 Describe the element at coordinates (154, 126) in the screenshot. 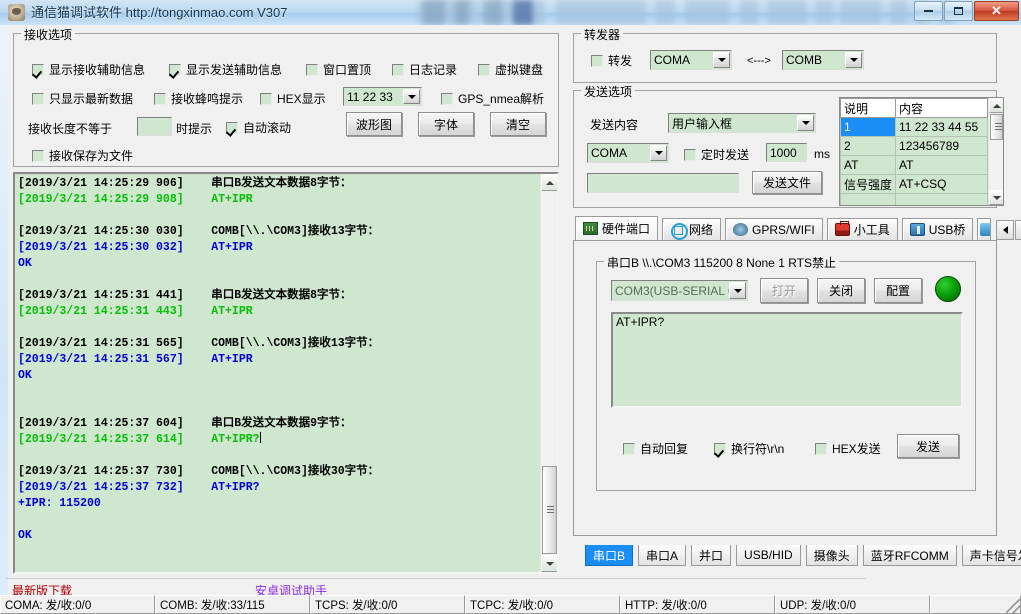

I see `length-alert-input` at that location.